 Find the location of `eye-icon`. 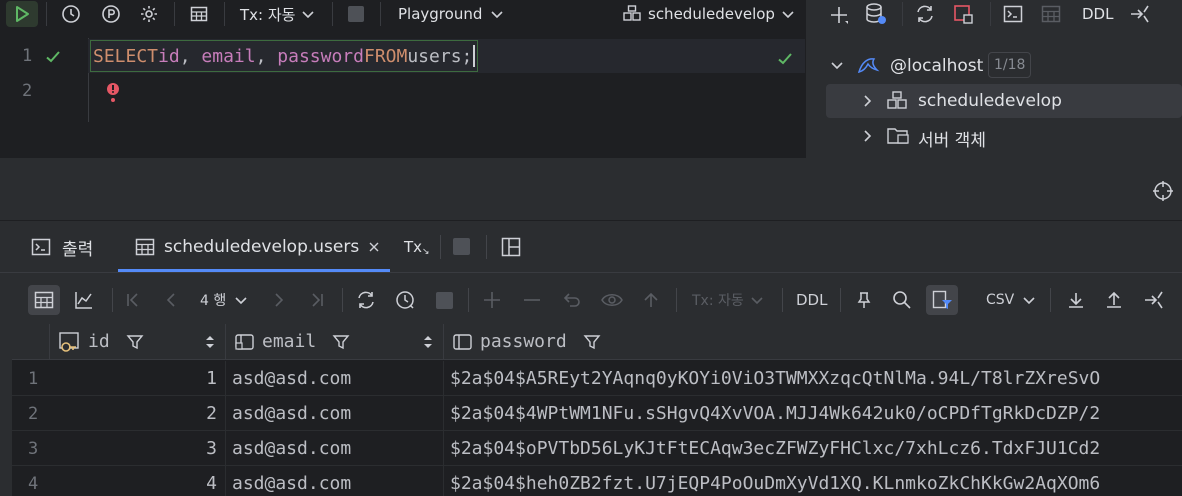

eye-icon is located at coordinates (612, 300).